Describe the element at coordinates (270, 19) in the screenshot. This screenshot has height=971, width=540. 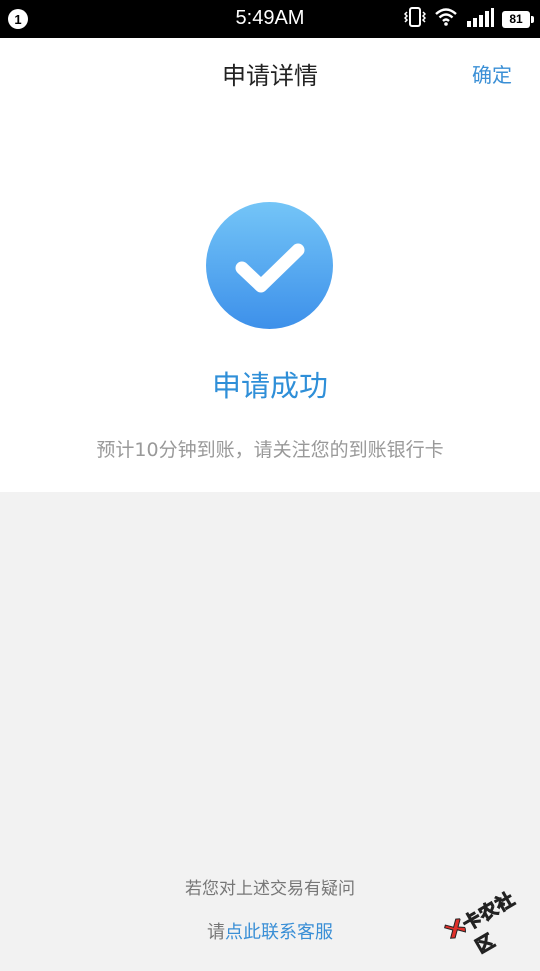
I see `status-bar: 1 5:49AM 81` at that location.